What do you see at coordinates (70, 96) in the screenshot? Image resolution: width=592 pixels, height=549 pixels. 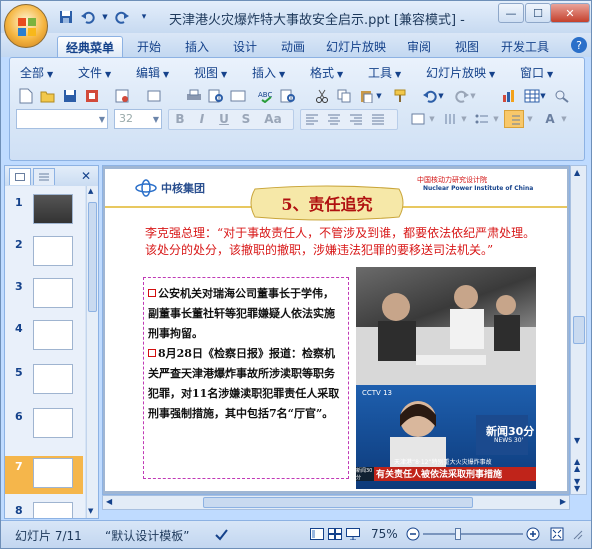 I see `save-toolbar-icon` at bounding box center [70, 96].